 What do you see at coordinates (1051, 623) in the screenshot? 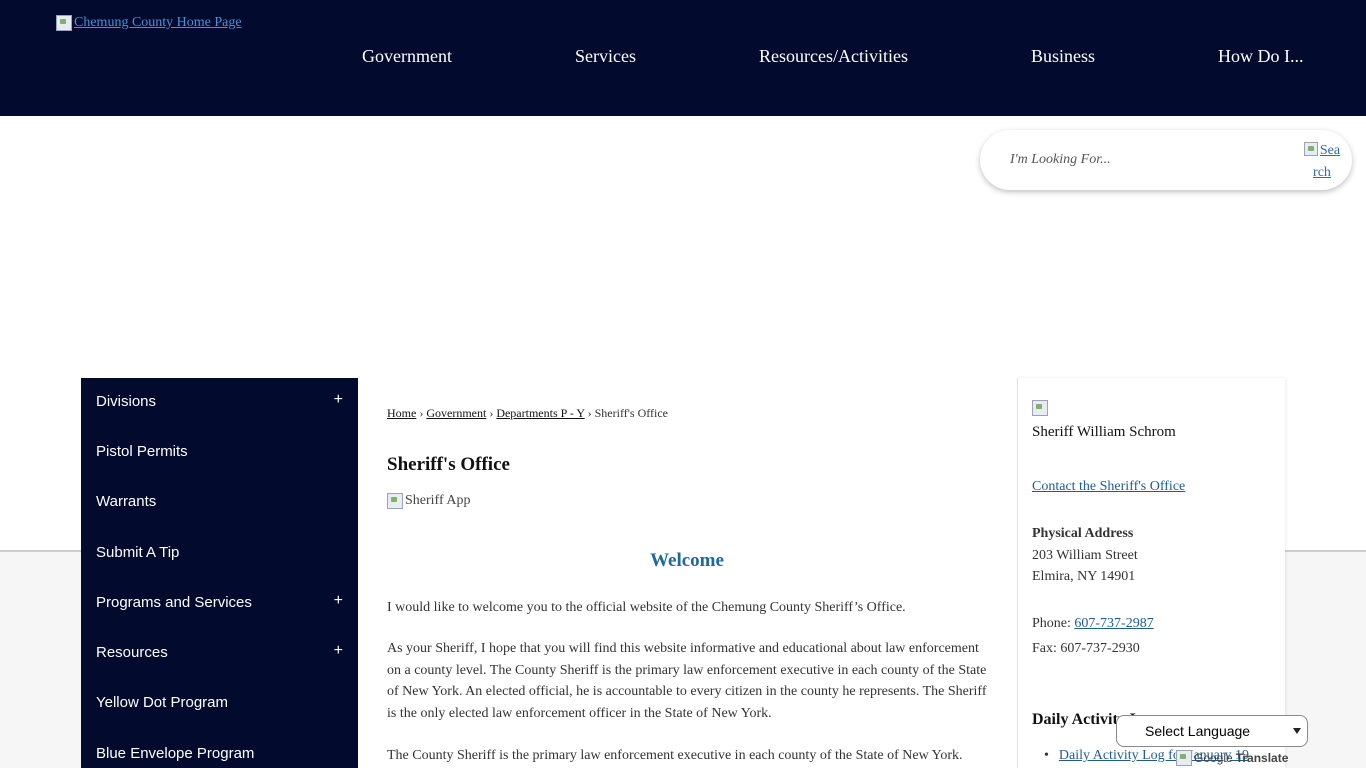
I see `phone-label: Phone:` at bounding box center [1051, 623].